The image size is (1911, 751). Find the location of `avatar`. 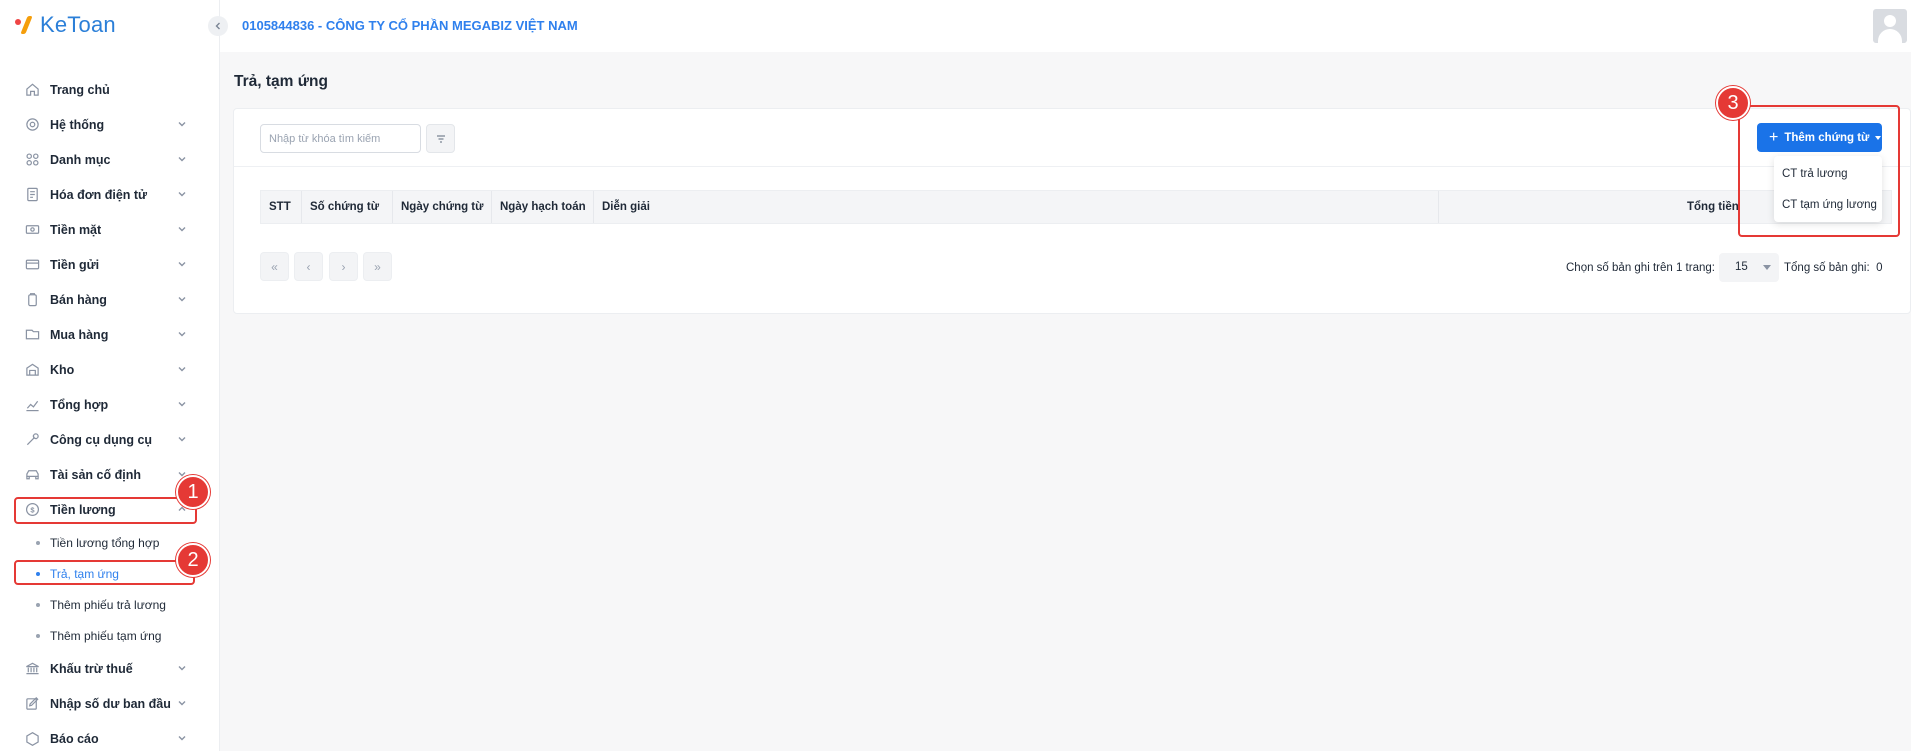

avatar is located at coordinates (1890, 26).